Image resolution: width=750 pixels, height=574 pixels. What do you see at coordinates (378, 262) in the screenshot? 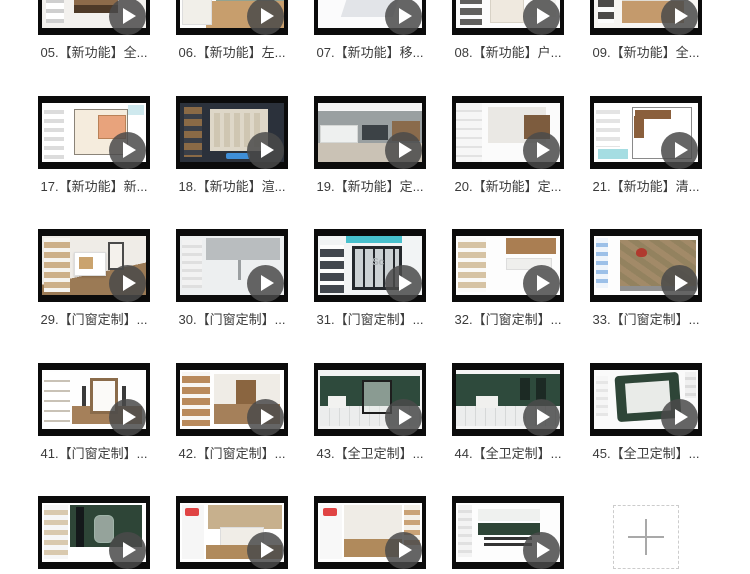
I see `watermark-text: Sc` at bounding box center [378, 262].